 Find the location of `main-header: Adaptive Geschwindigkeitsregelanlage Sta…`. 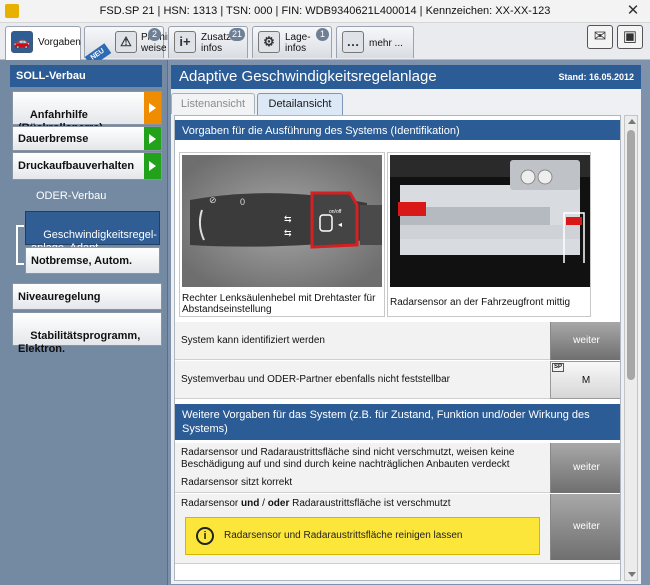

main-header: Adaptive Geschwindigkeitsregelanlage Sta… is located at coordinates (406, 77).